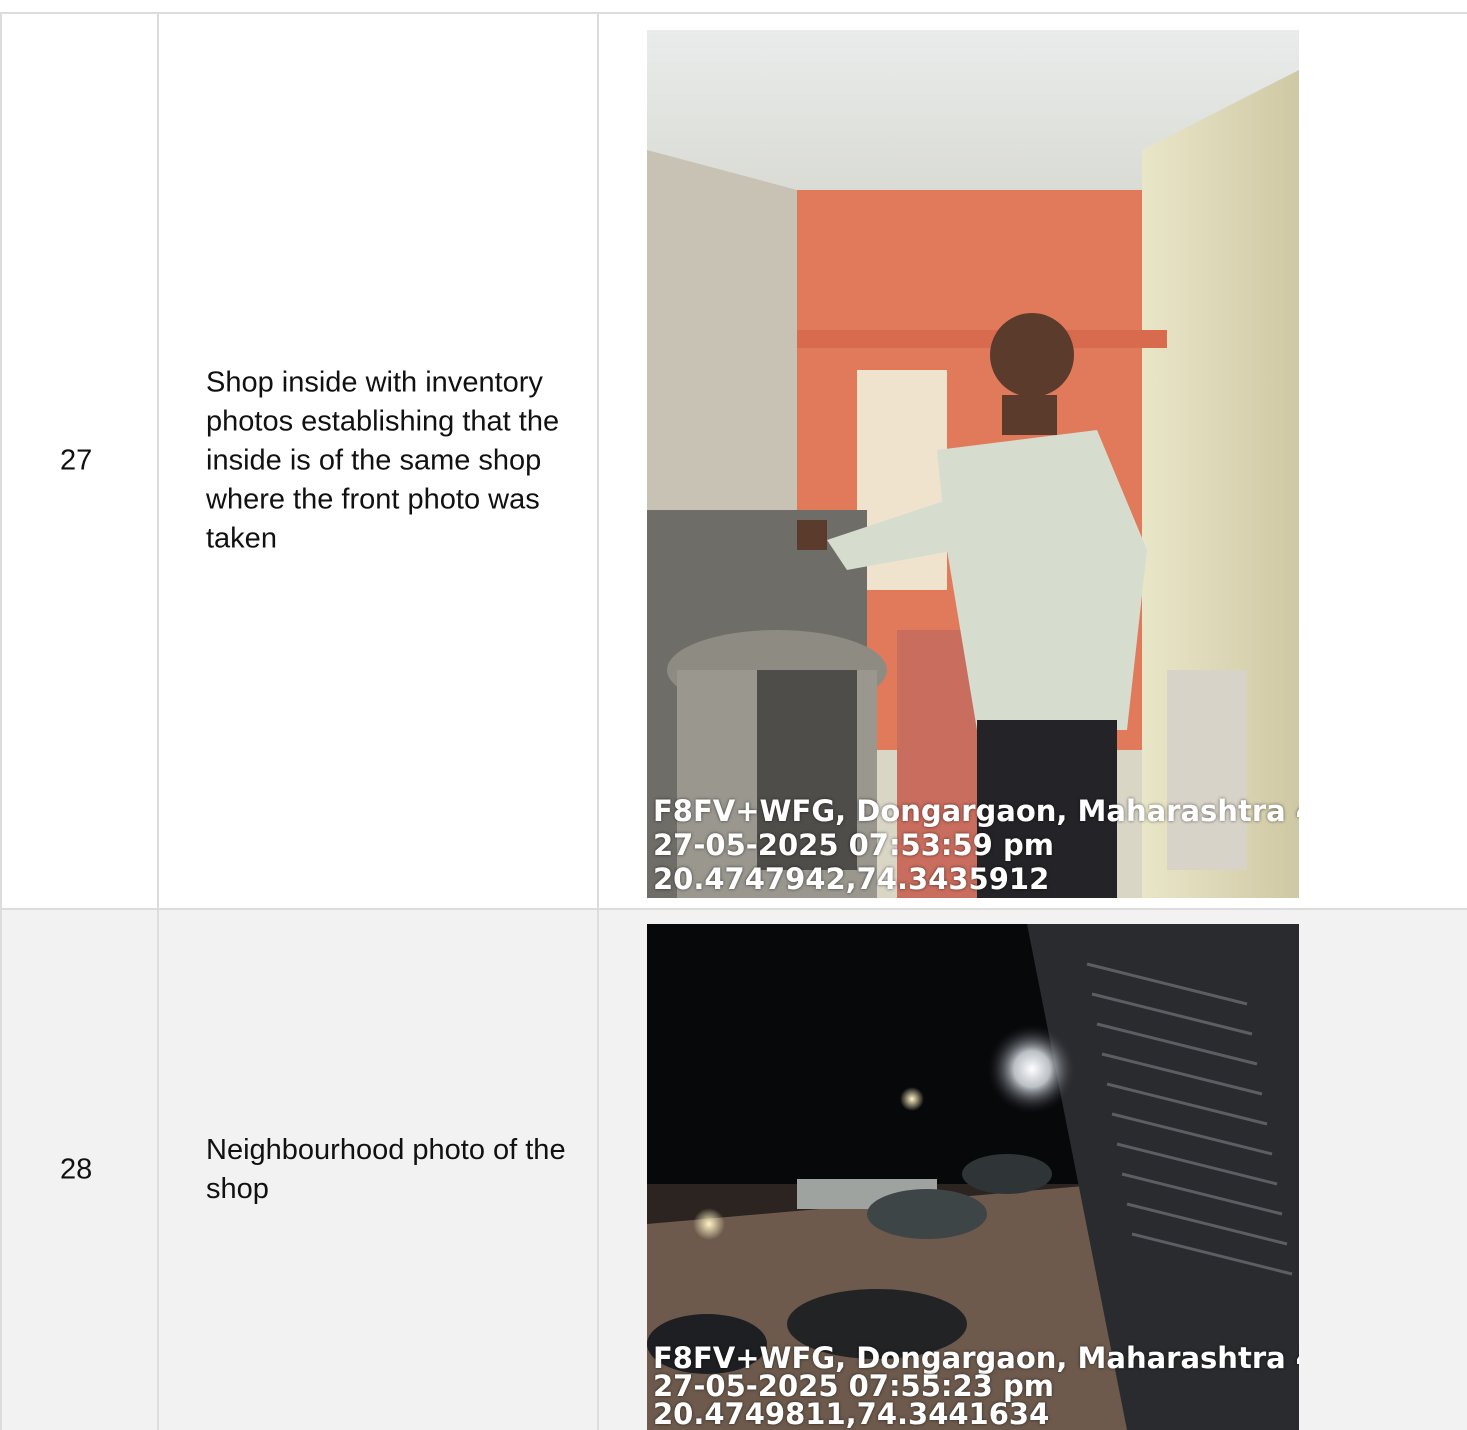  What do you see at coordinates (853, 845) in the screenshot?
I see `stamp-datetime: 27-05-2025 07:53:59 pm` at bounding box center [853, 845].